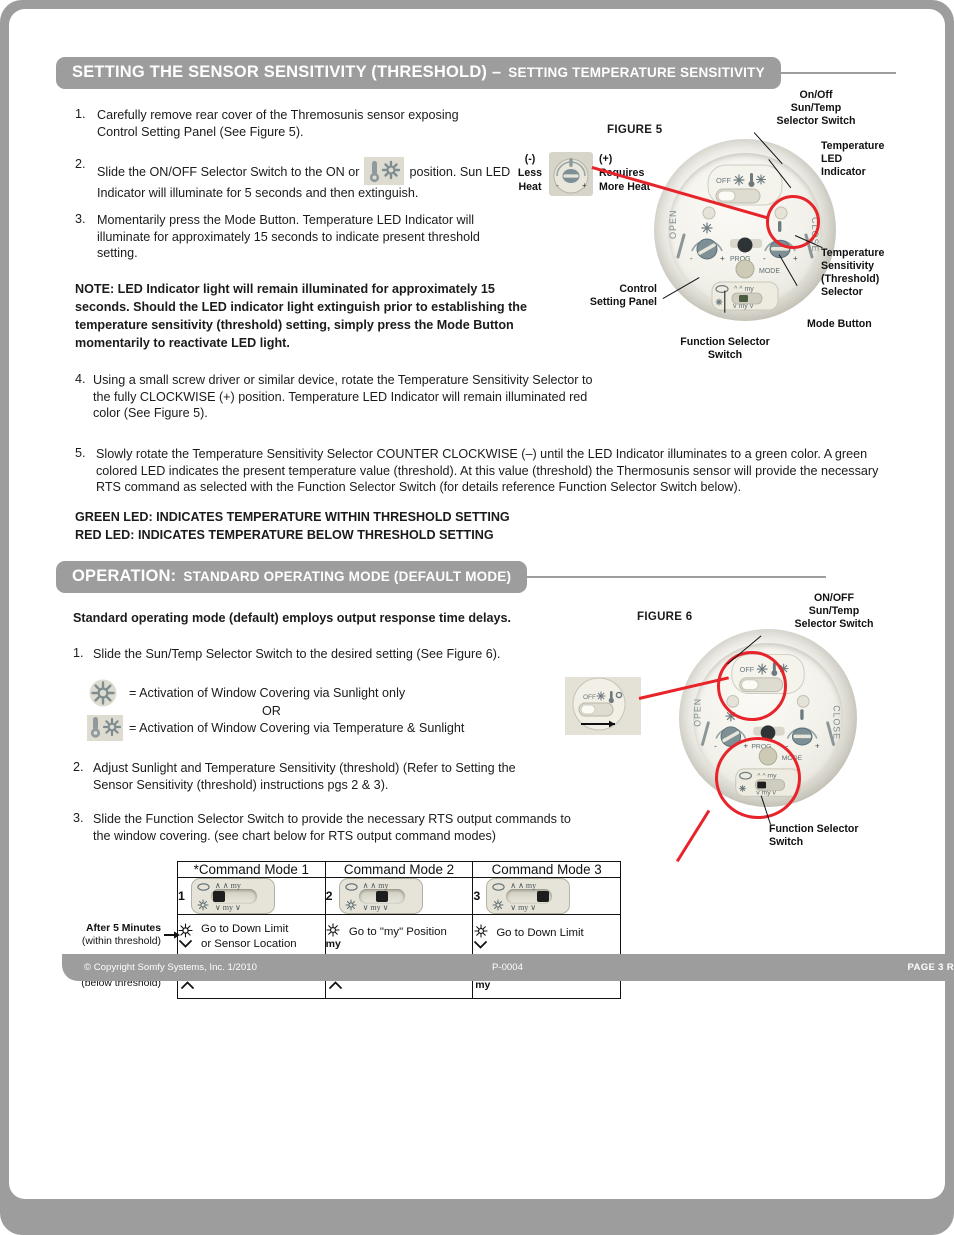 Image resolution: width=954 pixels, height=1235 pixels. Describe the element at coordinates (170, 967) in the screenshot. I see `footer-copyright: © Copyright Somfy Systems, Inc. 1/2010` at that location.